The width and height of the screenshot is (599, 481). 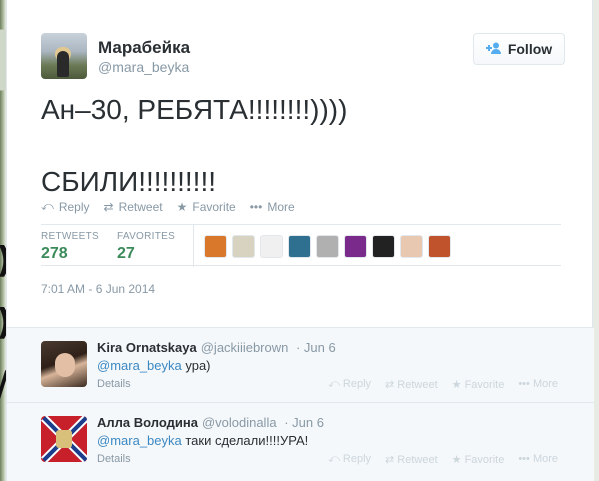 What do you see at coordinates (140, 206) in the screenshot?
I see `retweet-label: Retweet` at bounding box center [140, 206].